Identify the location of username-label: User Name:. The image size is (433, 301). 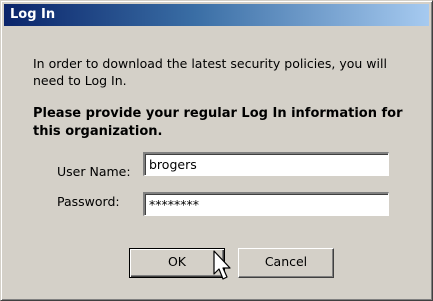
(94, 171).